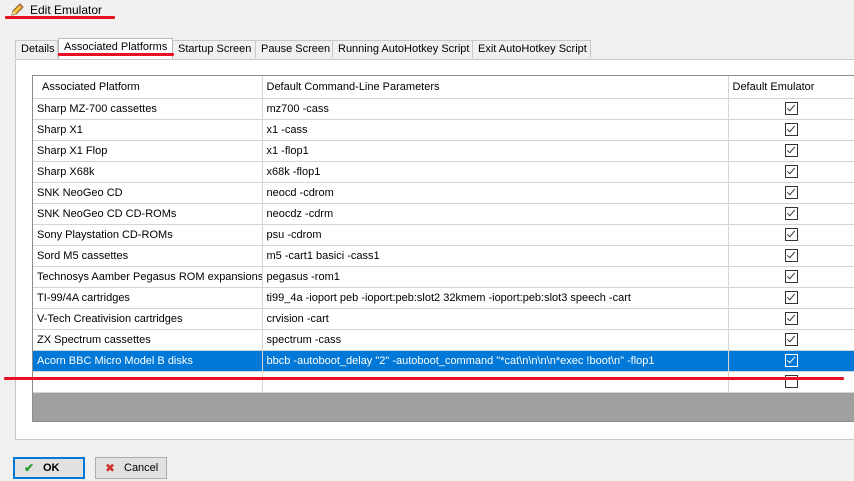 This screenshot has width=854, height=481. What do you see at coordinates (427, 11) in the screenshot?
I see `title-bar: Edit Emulator` at bounding box center [427, 11].